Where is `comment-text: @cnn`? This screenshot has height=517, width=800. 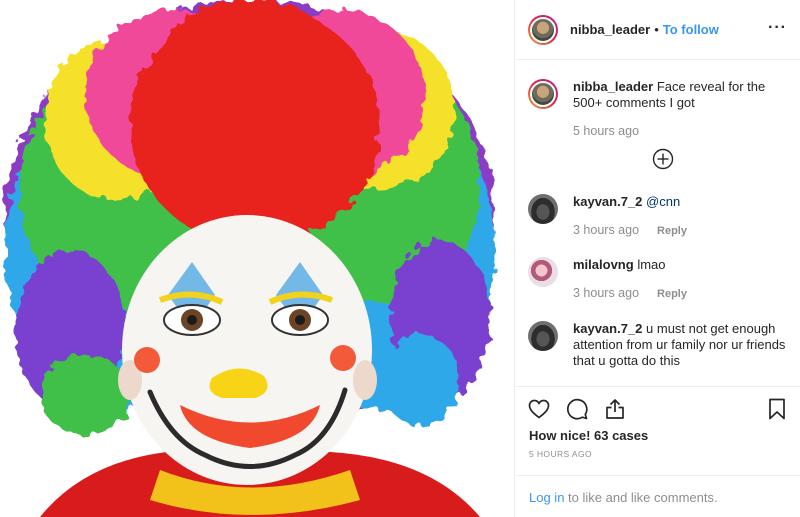 comment-text: @cnn is located at coordinates (663, 201).